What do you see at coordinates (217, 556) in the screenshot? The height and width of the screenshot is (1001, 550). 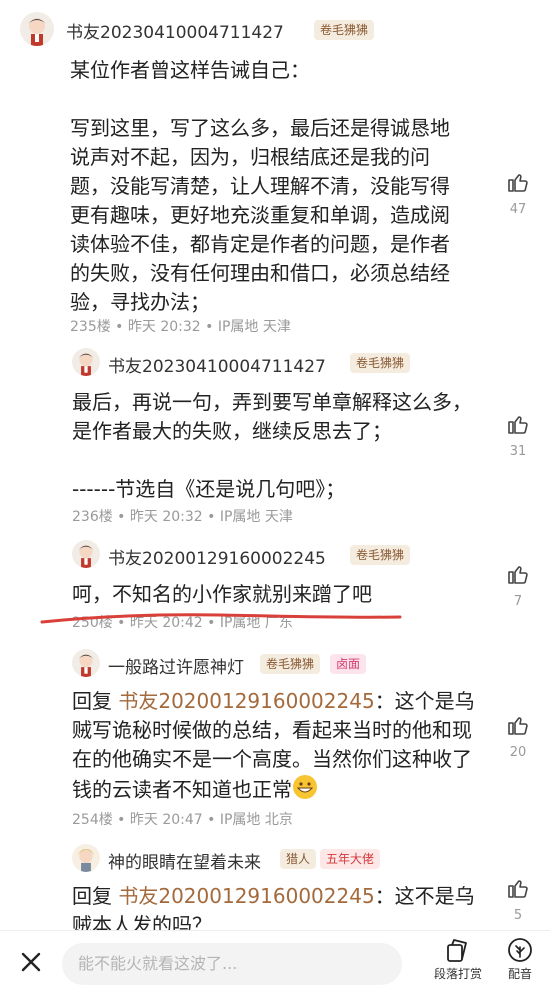 I see `username: 书友20200129160002245` at bounding box center [217, 556].